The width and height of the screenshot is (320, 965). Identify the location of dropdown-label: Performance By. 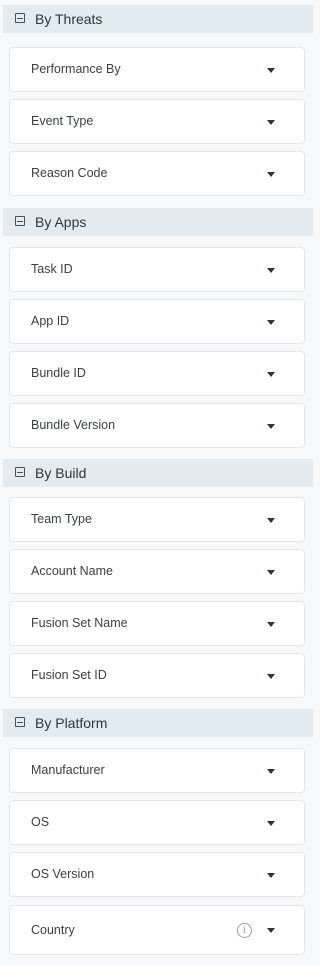
(76, 69).